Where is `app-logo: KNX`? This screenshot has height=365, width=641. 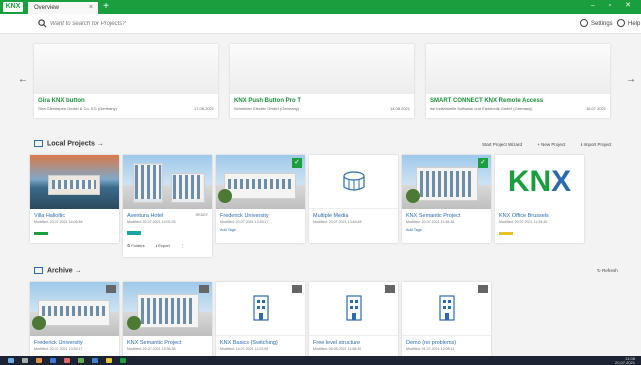
app-logo: KNX is located at coordinates (13, 7).